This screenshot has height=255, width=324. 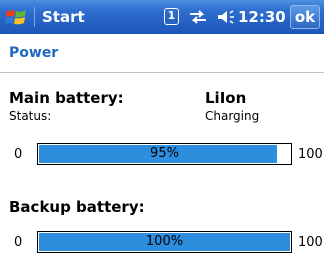 What do you see at coordinates (226, 17) in the screenshot?
I see `volume-icon` at bounding box center [226, 17].